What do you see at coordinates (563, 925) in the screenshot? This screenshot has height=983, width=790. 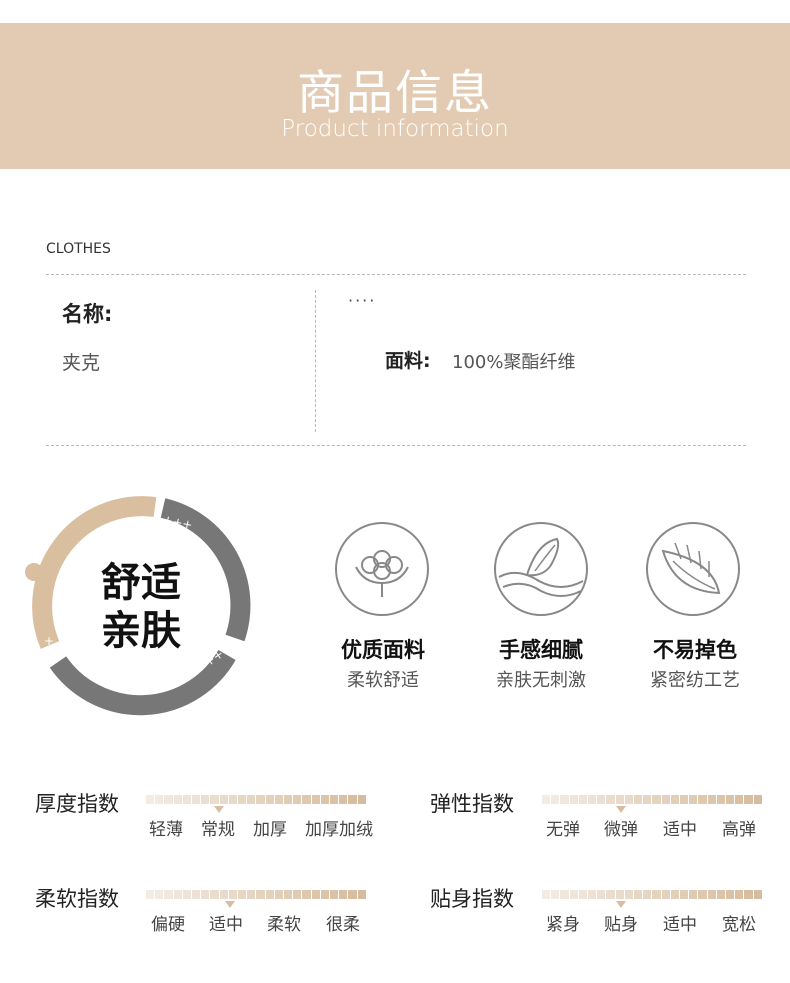 I see `index-option: 紧身` at bounding box center [563, 925].